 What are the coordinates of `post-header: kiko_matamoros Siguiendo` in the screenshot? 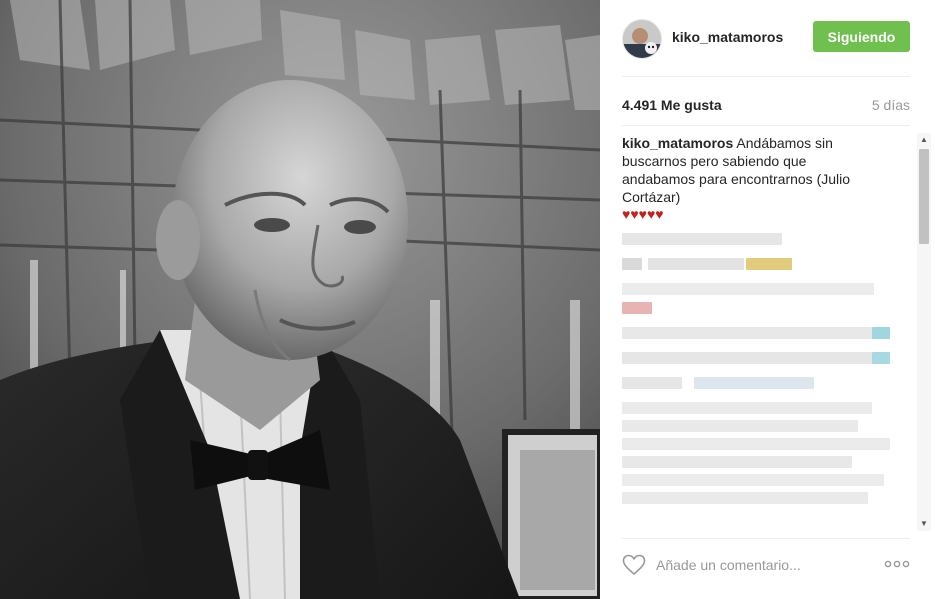 It's located at (766, 38).